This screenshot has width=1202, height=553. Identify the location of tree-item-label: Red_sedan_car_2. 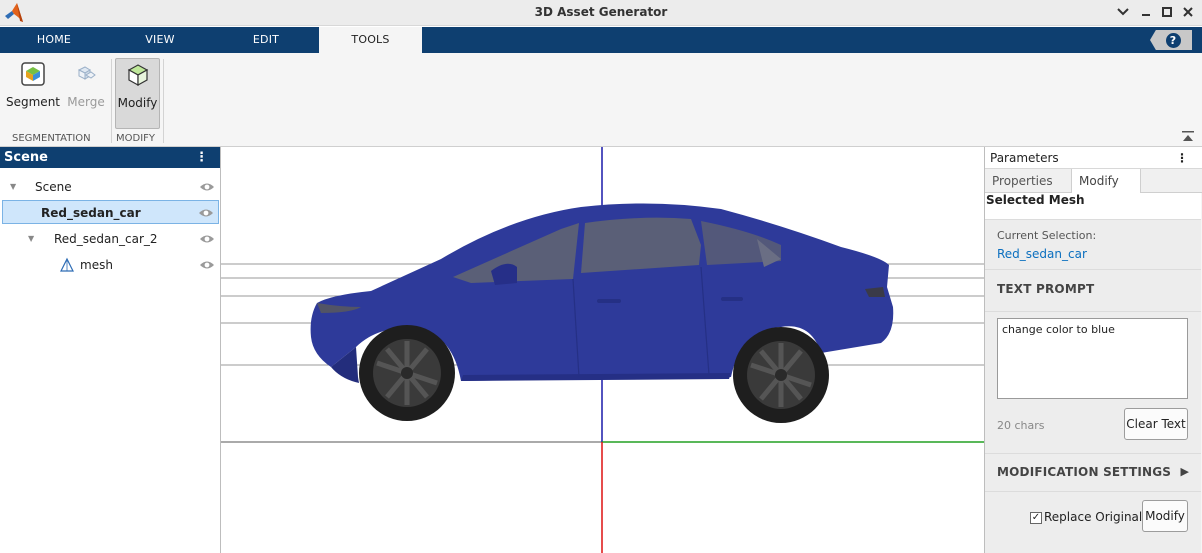
(106, 239).